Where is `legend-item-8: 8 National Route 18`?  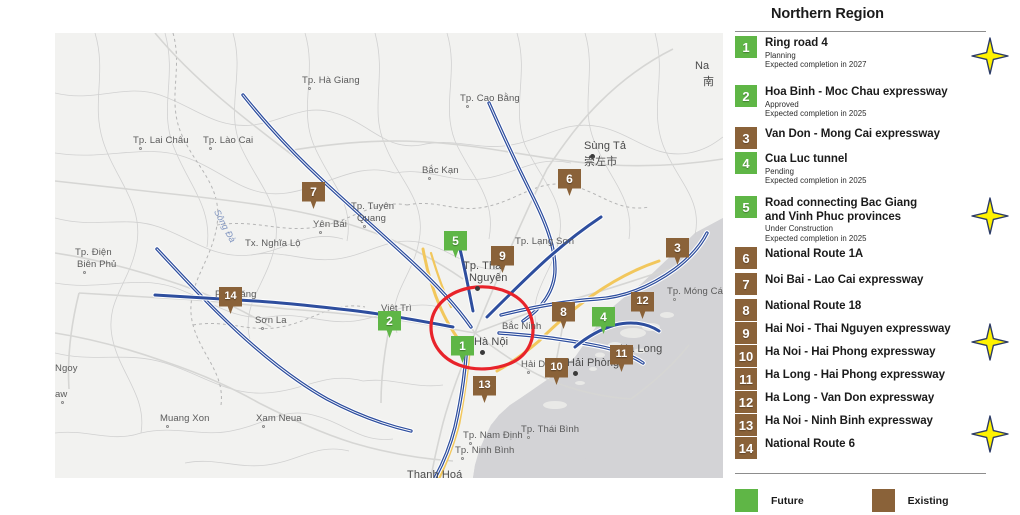 legend-item-8: 8 National Route 18 is located at coordinates (877, 310).